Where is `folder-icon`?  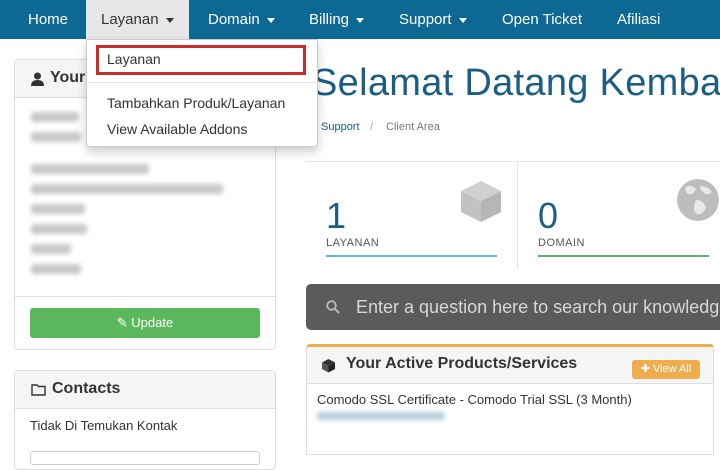
folder-icon is located at coordinates (38, 390).